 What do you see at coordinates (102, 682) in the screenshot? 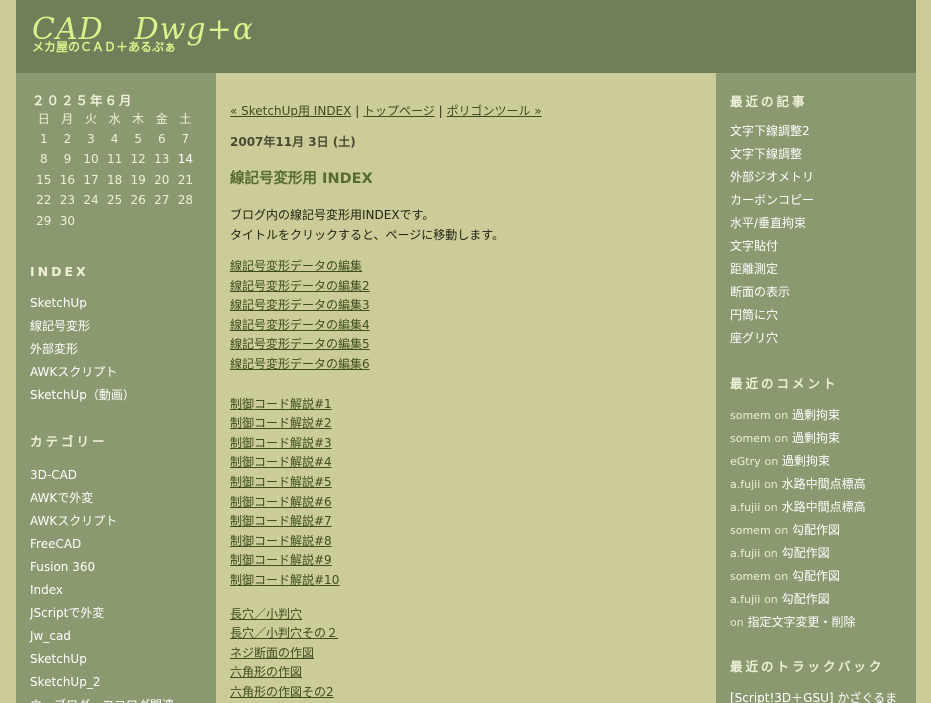
I see `category-link: SketchUp_2` at bounding box center [102, 682].